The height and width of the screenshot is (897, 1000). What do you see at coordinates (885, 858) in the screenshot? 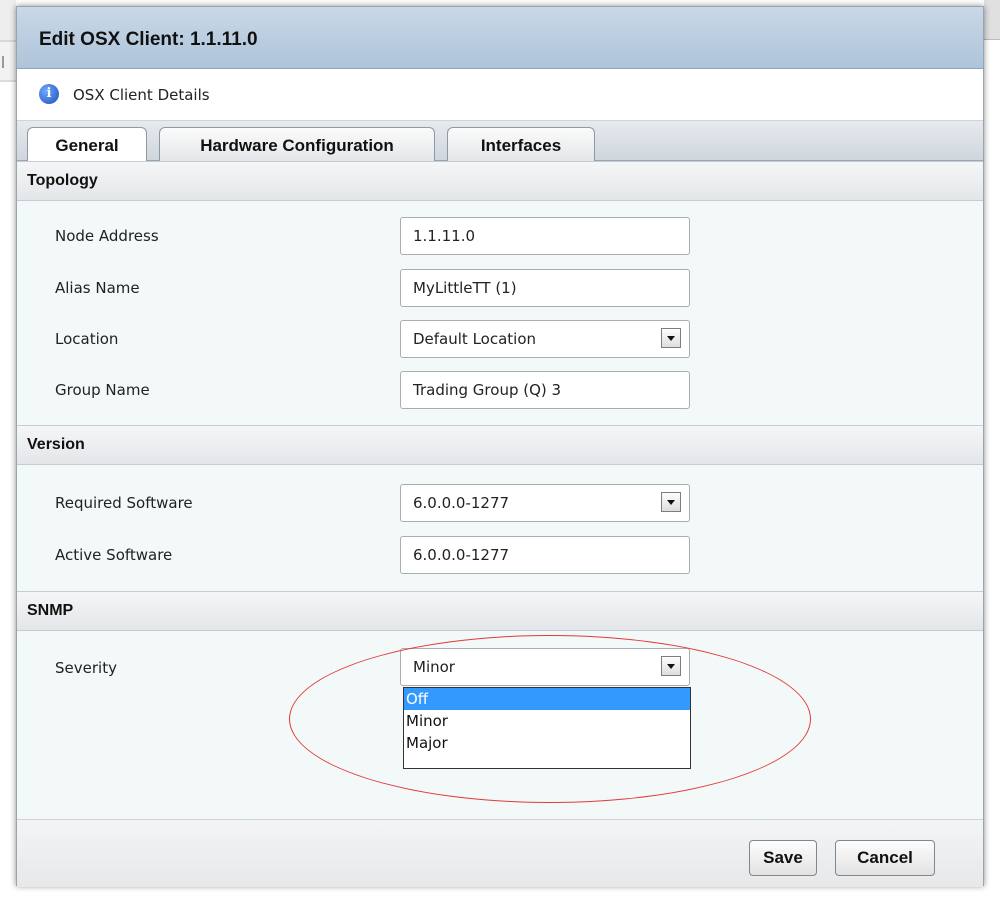
I see `cancel-button: Cancel` at bounding box center [885, 858].